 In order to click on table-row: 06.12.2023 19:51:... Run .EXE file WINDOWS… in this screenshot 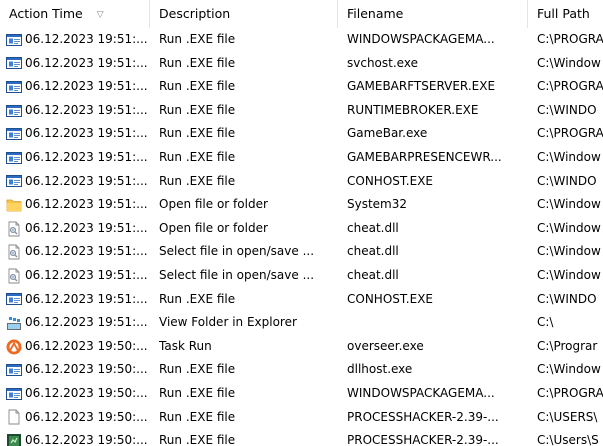, I will do `click(301, 40)`.